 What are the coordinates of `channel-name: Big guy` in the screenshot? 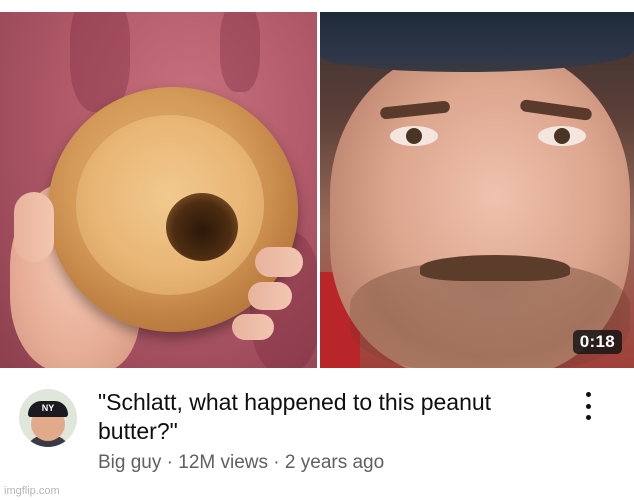 It's located at (129, 462).